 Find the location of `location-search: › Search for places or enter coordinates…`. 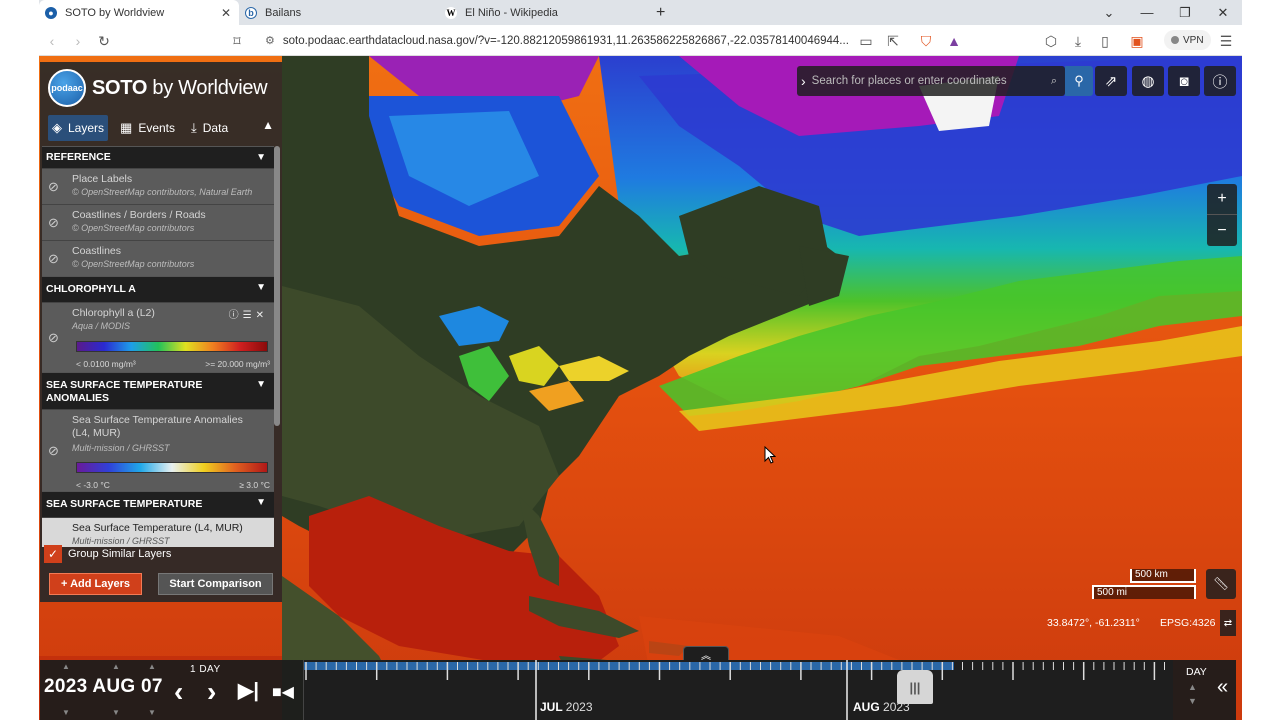

location-search: › Search for places or enter coordinates… is located at coordinates (931, 81).